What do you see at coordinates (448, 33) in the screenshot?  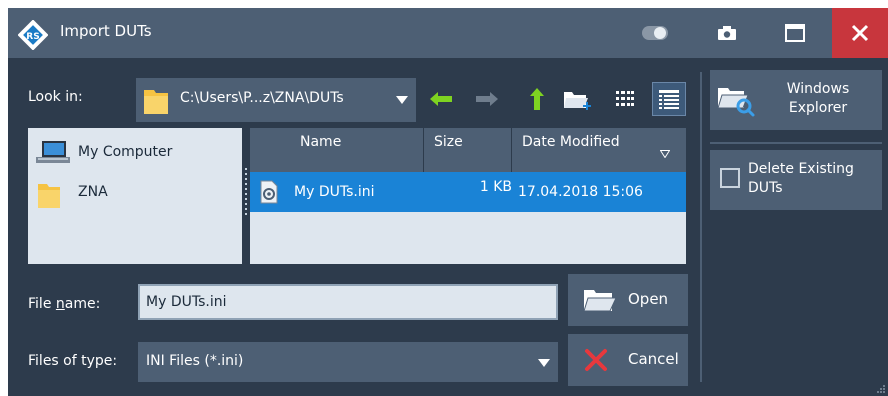 I see `title-bar: RS Import DUTs` at bounding box center [448, 33].